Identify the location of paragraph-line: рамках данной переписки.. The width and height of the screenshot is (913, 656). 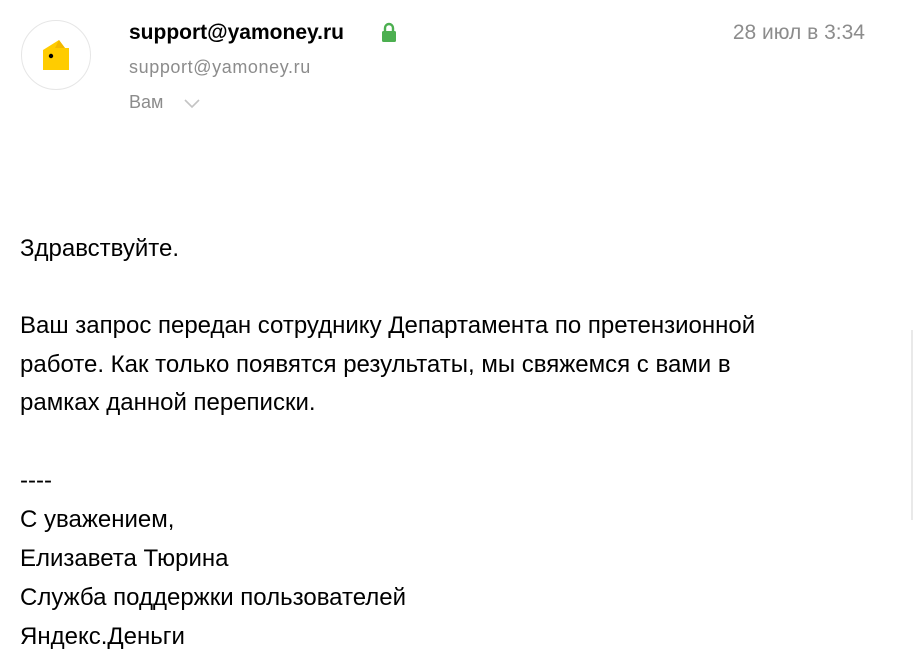
(168, 402).